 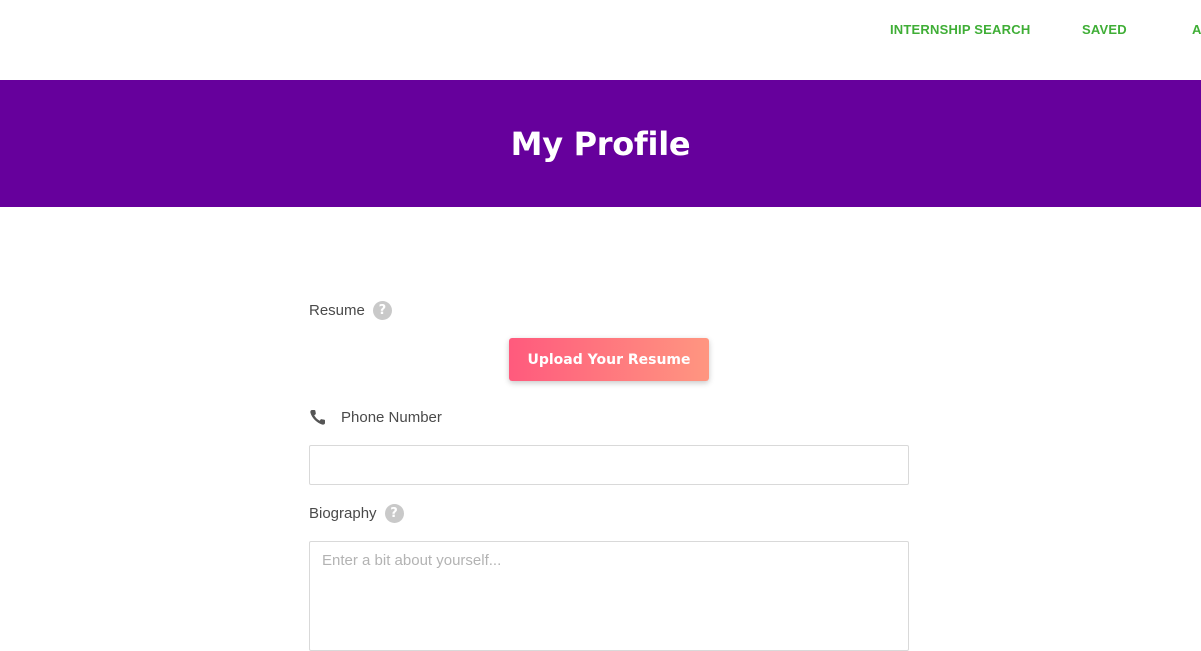 I want to click on phone-label: Phone Number, so click(x=391, y=417).